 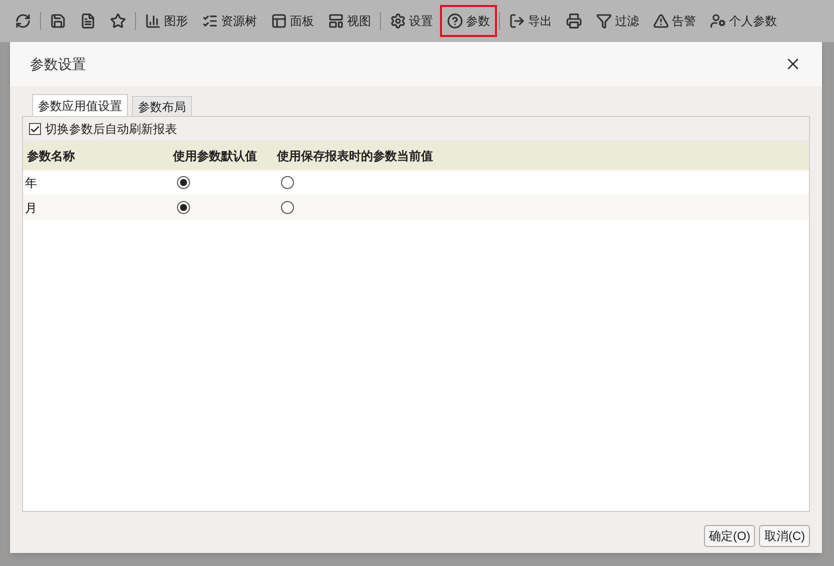 What do you see at coordinates (58, 21) in the screenshot?
I see `save-icon` at bounding box center [58, 21].